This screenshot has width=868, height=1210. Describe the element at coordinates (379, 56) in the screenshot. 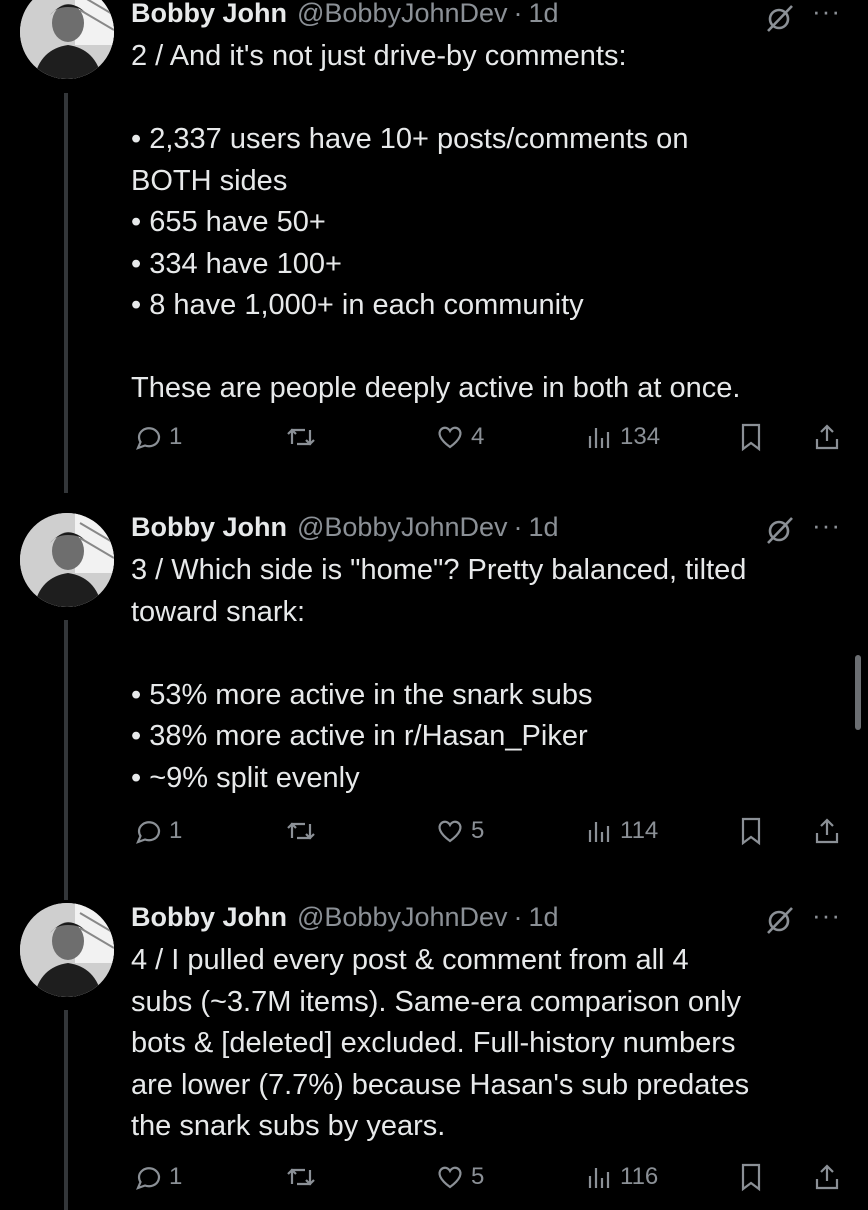

I see `tweet-text-line: 2 / And it's not just drive-by comments:` at that location.